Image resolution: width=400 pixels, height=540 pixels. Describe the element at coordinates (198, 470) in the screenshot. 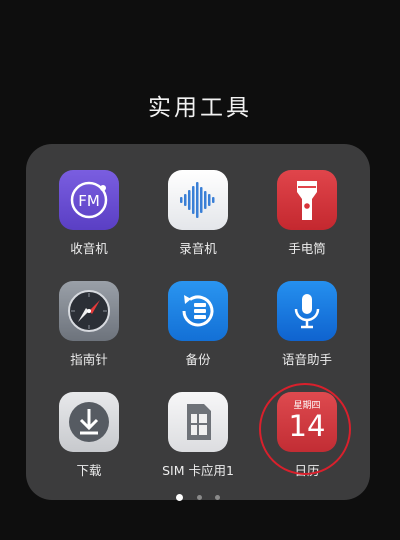

I see `app-label: SIM 卡应用1` at that location.